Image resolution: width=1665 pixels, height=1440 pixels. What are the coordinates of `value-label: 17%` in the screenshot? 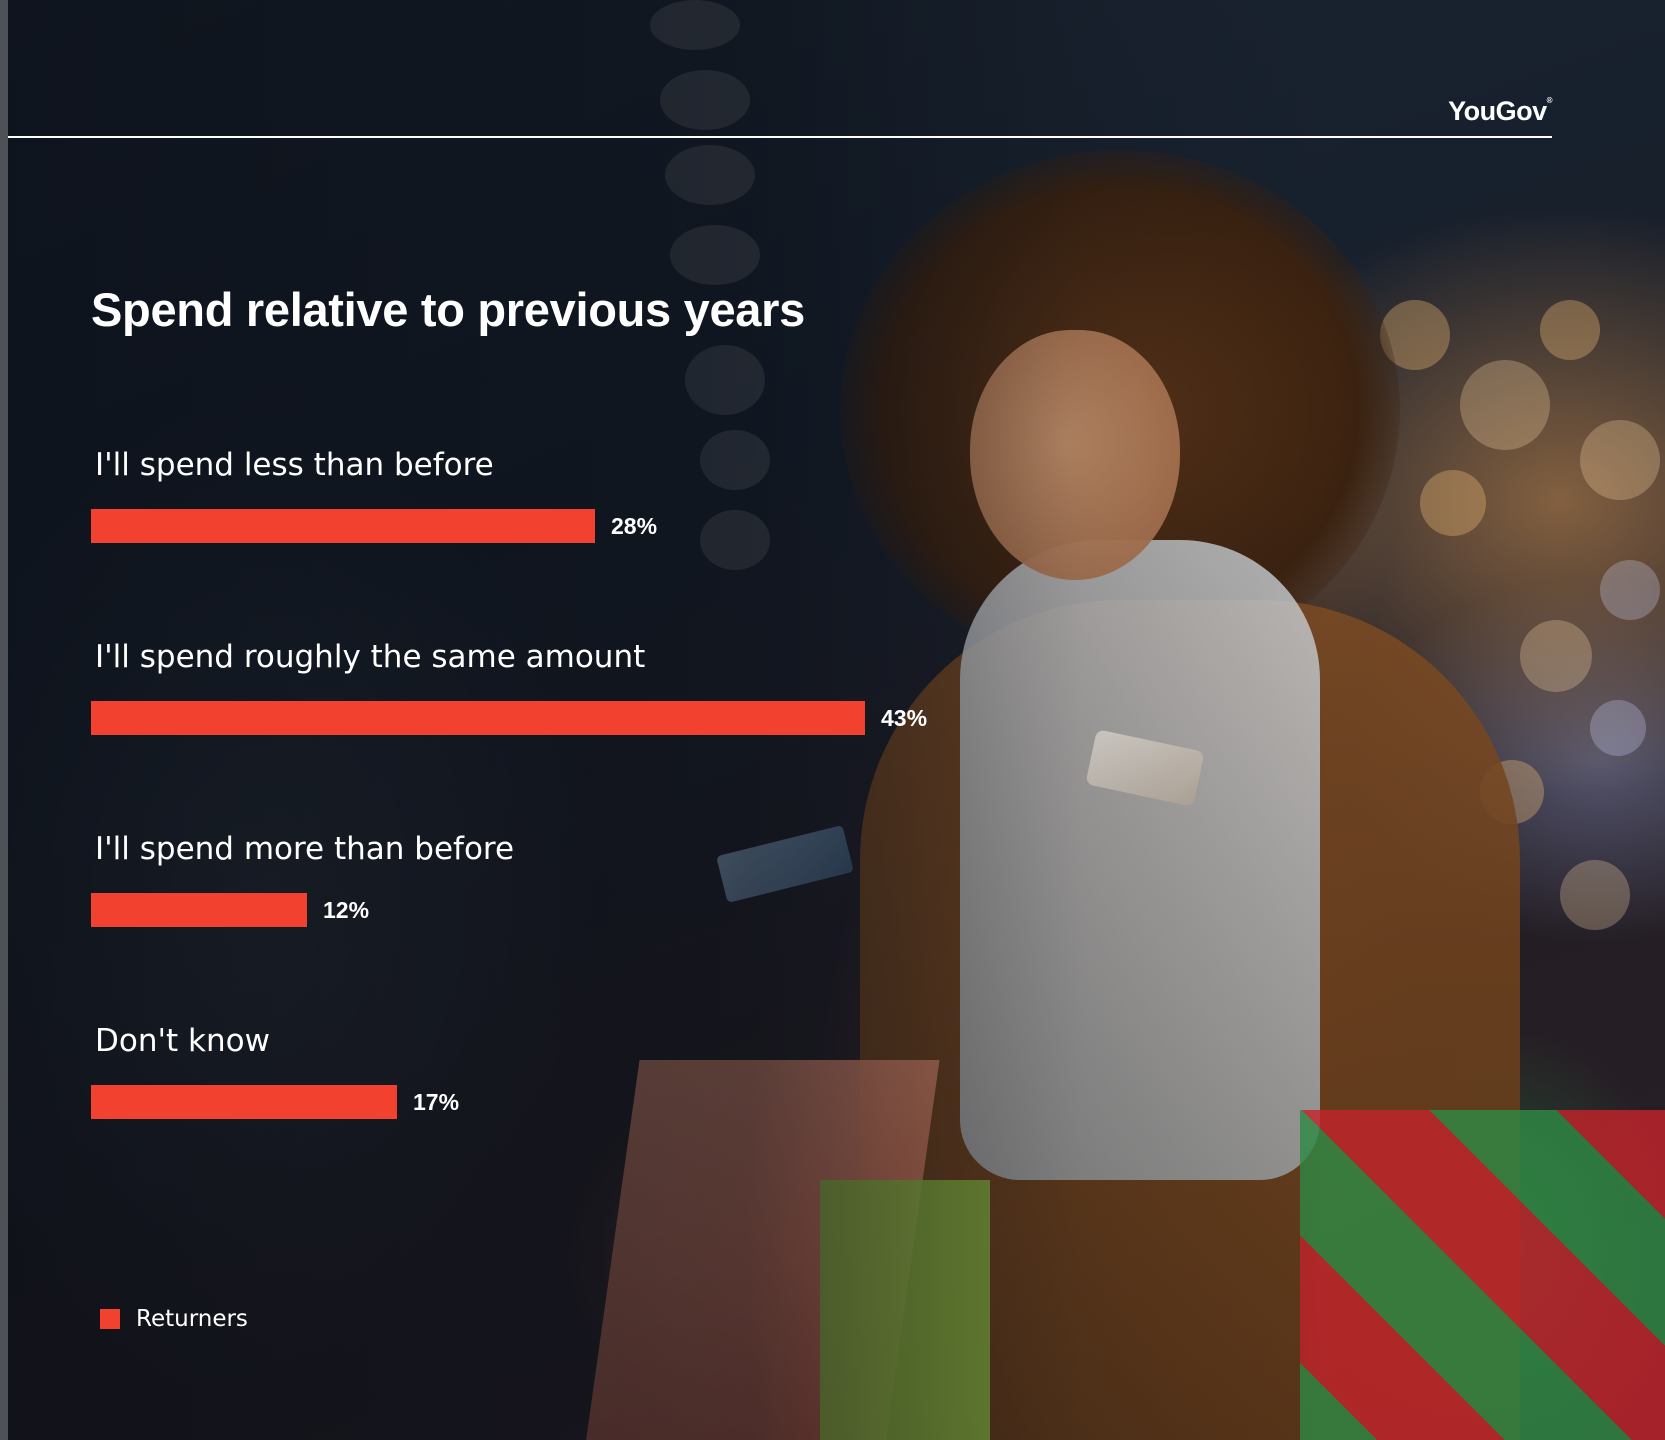 It's located at (436, 1102).